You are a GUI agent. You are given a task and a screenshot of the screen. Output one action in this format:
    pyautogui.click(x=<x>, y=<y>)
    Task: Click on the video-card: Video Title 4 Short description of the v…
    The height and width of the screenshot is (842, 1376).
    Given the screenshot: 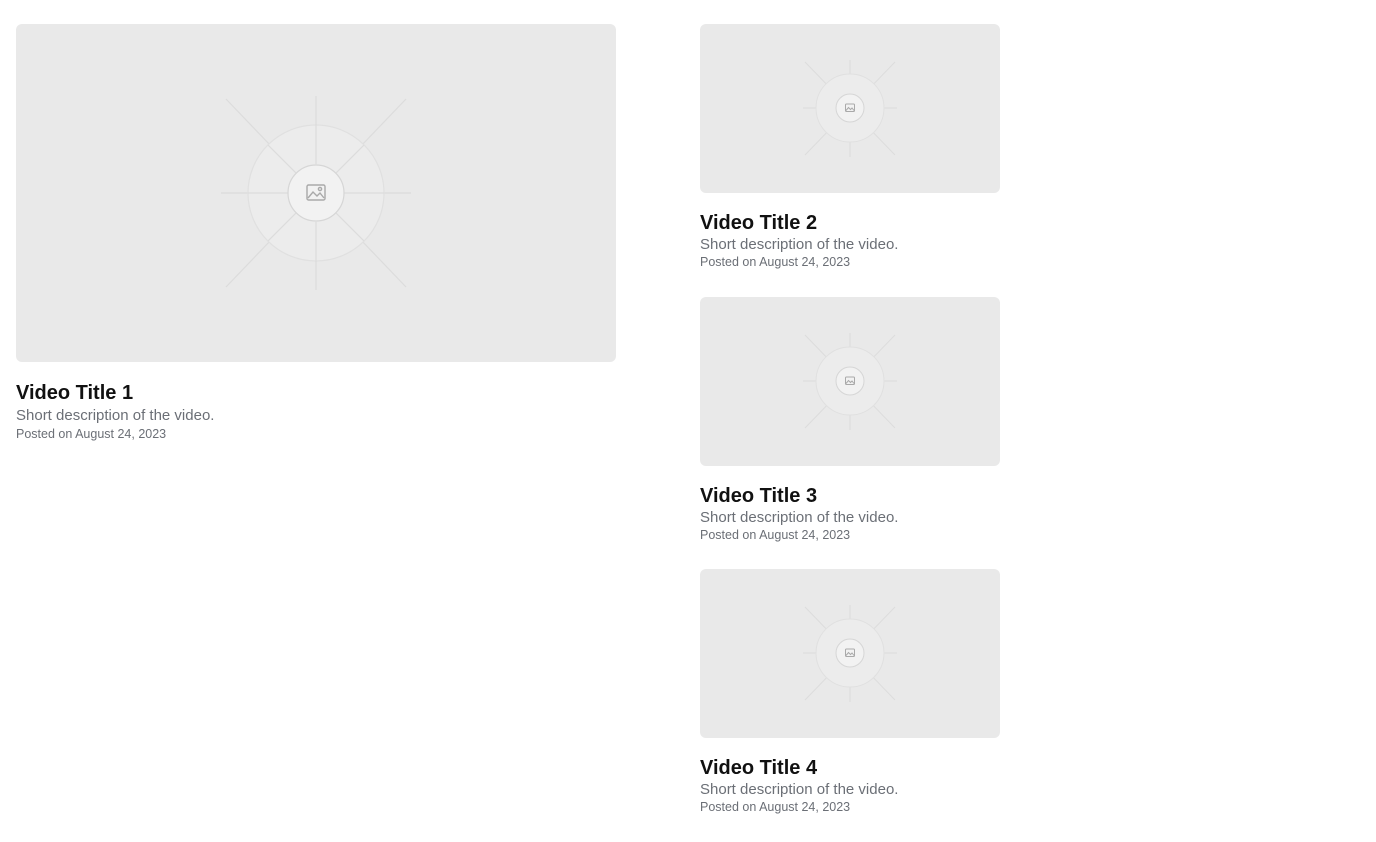 What is the action you would take?
    pyautogui.click(x=850, y=692)
    